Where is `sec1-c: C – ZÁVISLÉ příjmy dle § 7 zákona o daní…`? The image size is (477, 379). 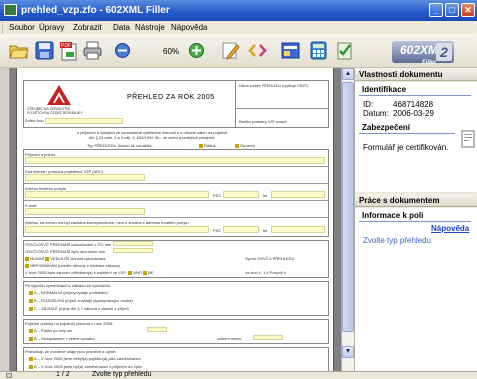
sec1-c: C – ZÁVISLÉ příjmy dle § 7 zákona o daní… is located at coordinates (79, 308).